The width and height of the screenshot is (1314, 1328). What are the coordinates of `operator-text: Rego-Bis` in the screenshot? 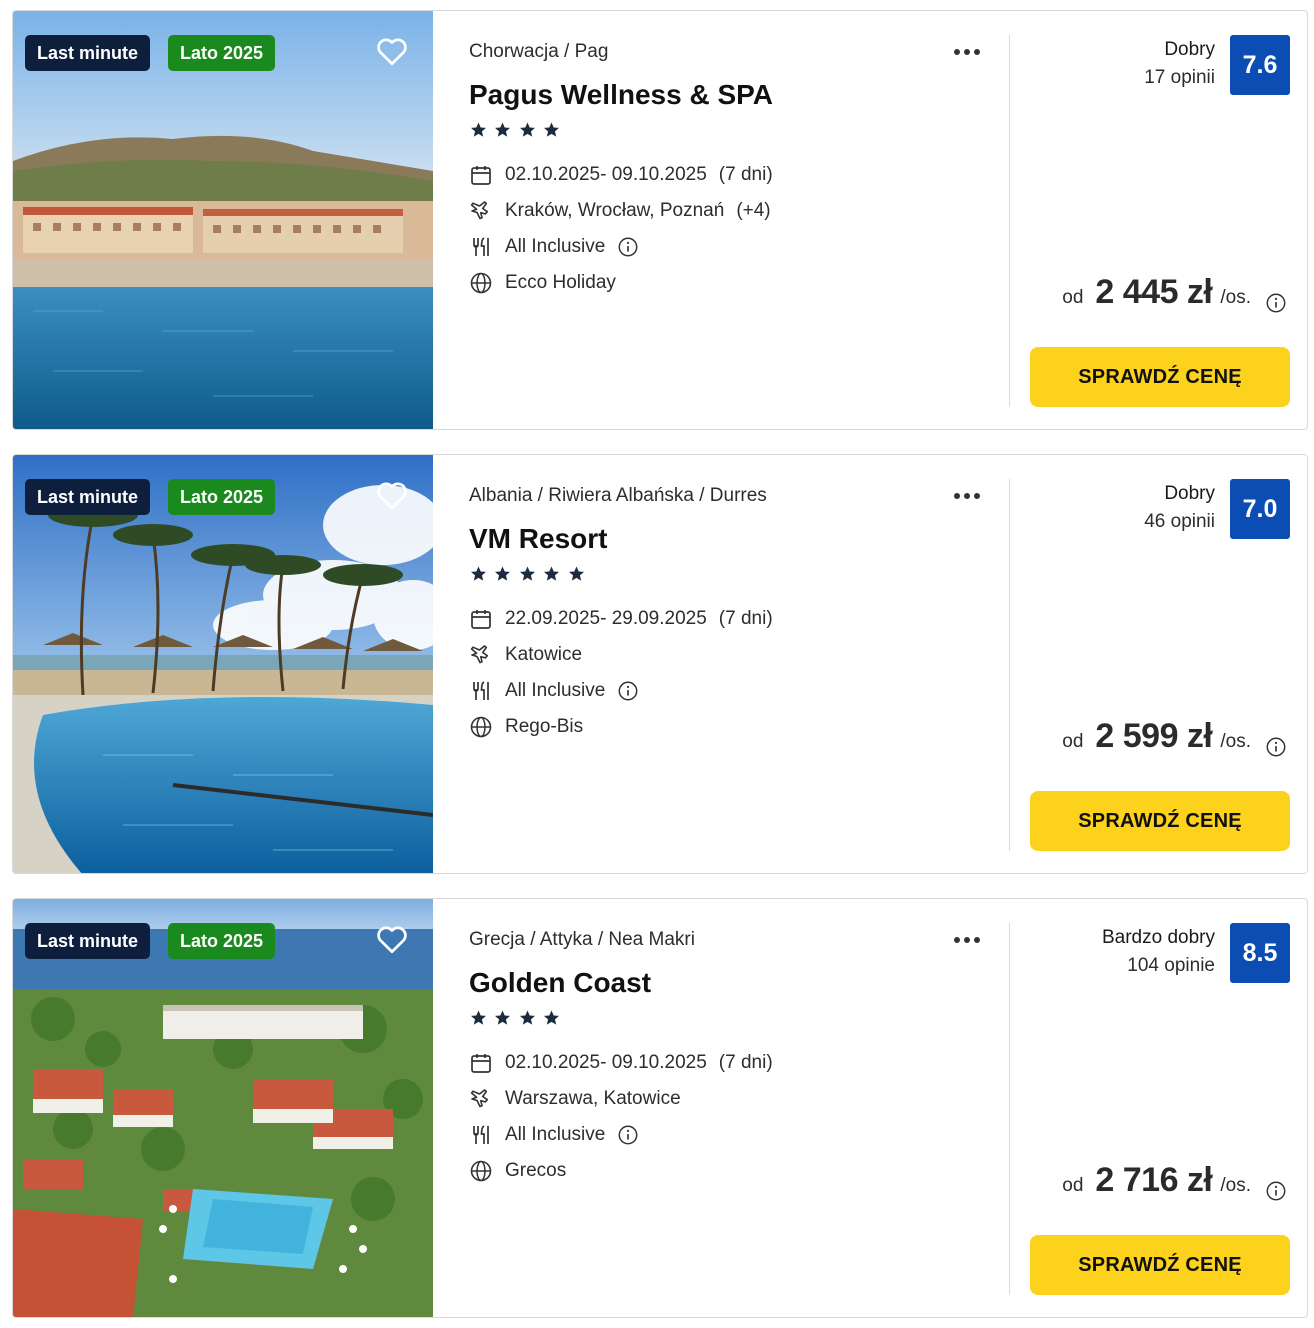 It's located at (544, 726).